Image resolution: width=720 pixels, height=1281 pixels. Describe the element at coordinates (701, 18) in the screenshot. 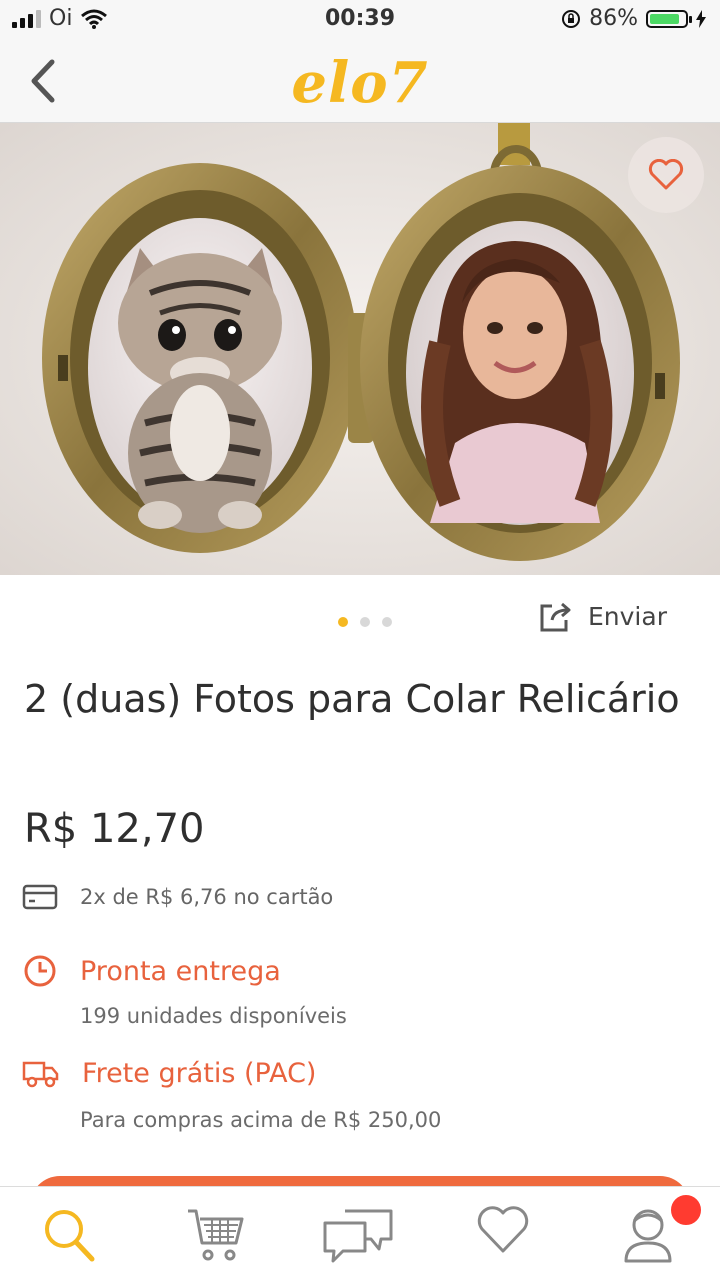

I see `charging-icon` at that location.